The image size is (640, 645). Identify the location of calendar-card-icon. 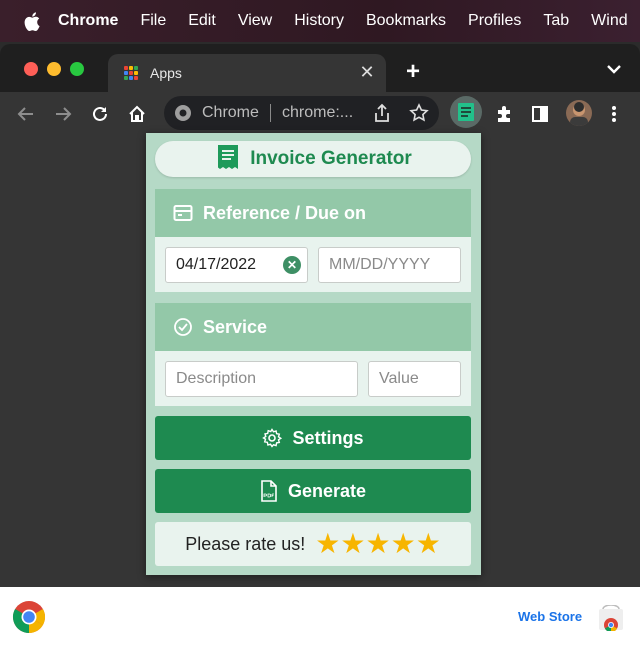
(183, 213).